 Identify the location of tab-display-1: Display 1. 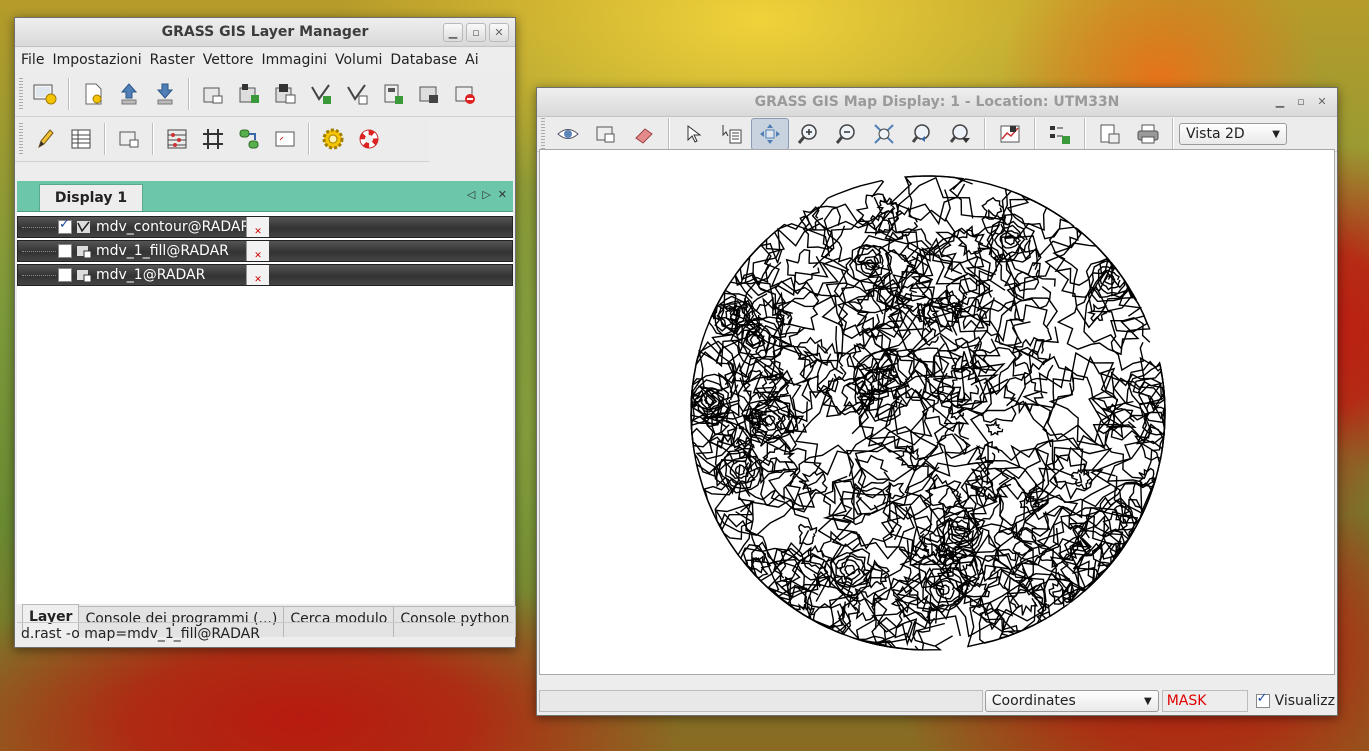
(91, 197).